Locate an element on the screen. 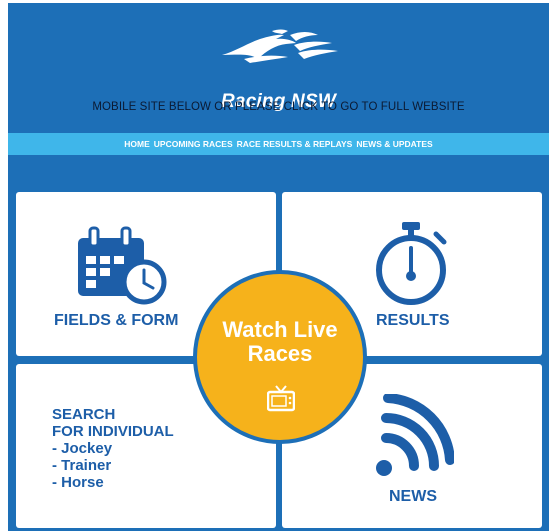 This screenshot has width=549, height=531. watch-live-races-button: Watch Live Races is located at coordinates (280, 357).